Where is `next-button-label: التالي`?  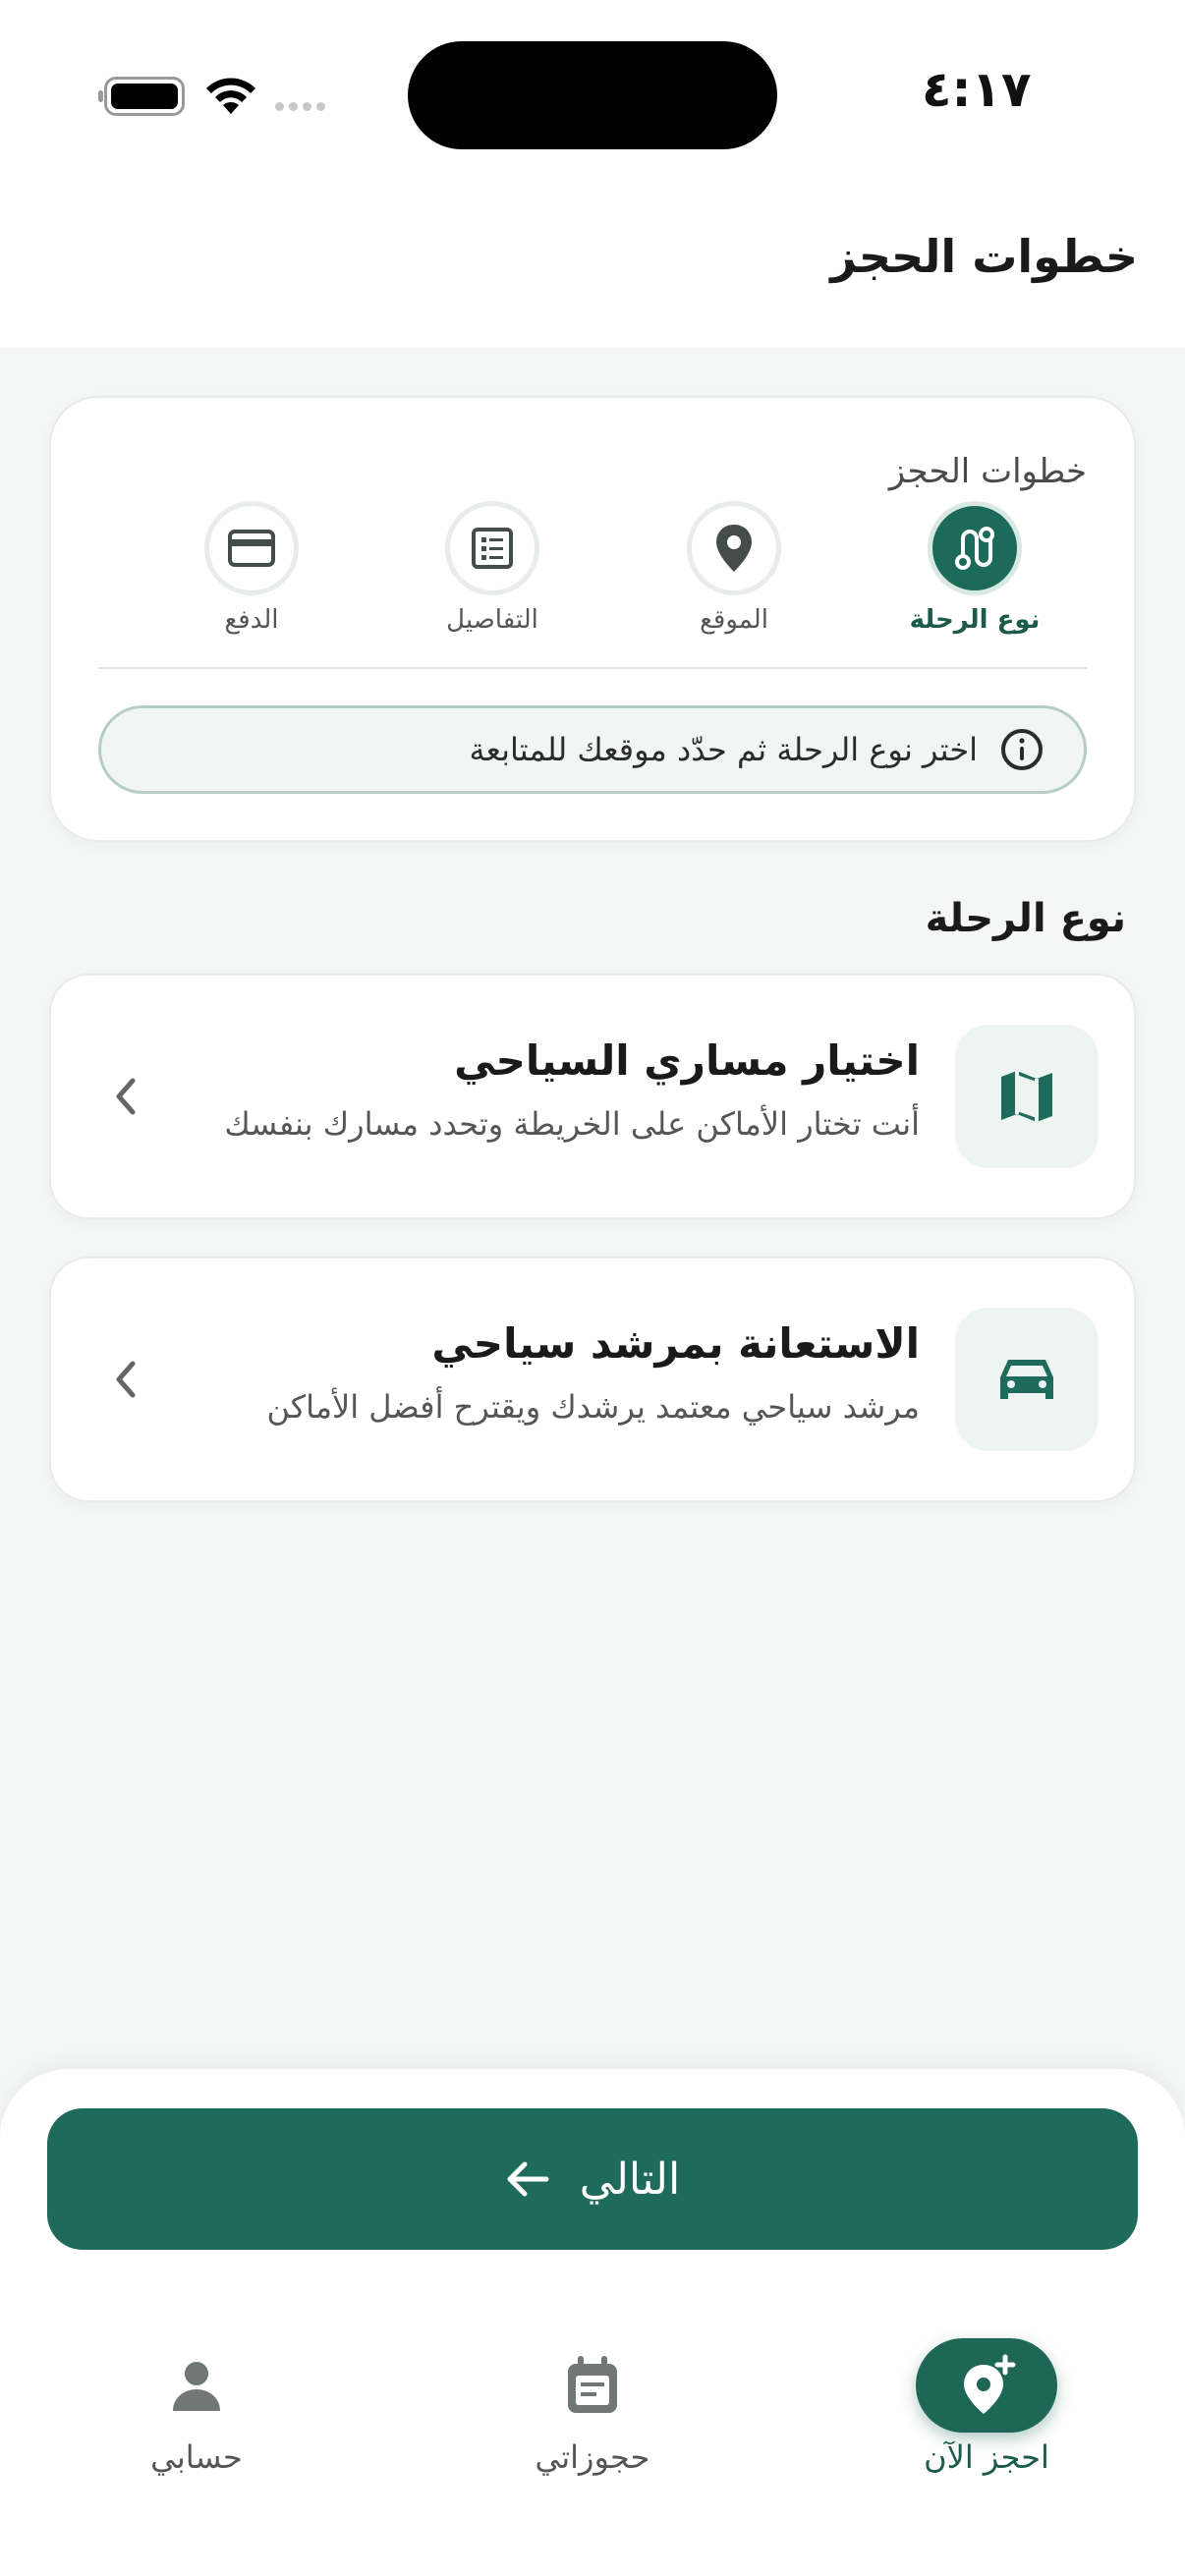 next-button-label: التالي is located at coordinates (630, 2179).